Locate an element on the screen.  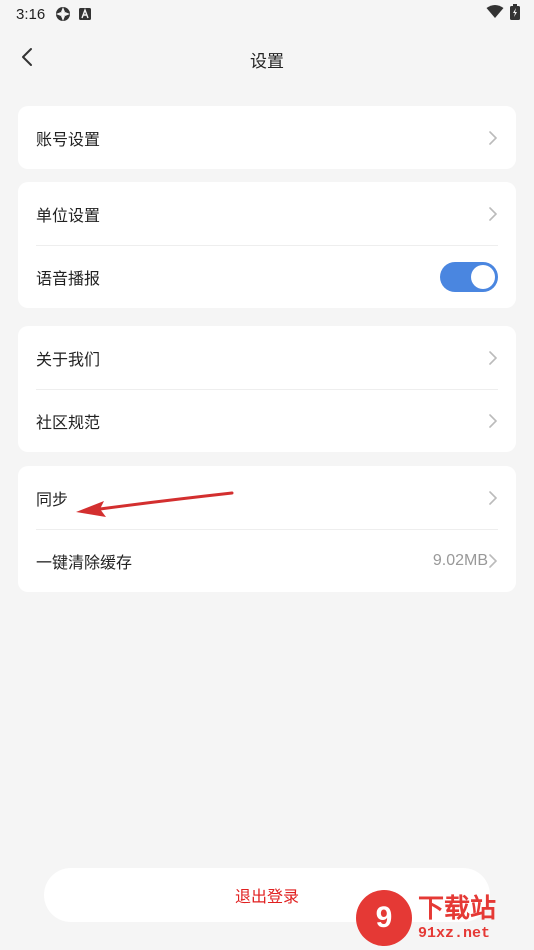
row-unit-settings: 单位设置 is located at coordinates (267, 213).